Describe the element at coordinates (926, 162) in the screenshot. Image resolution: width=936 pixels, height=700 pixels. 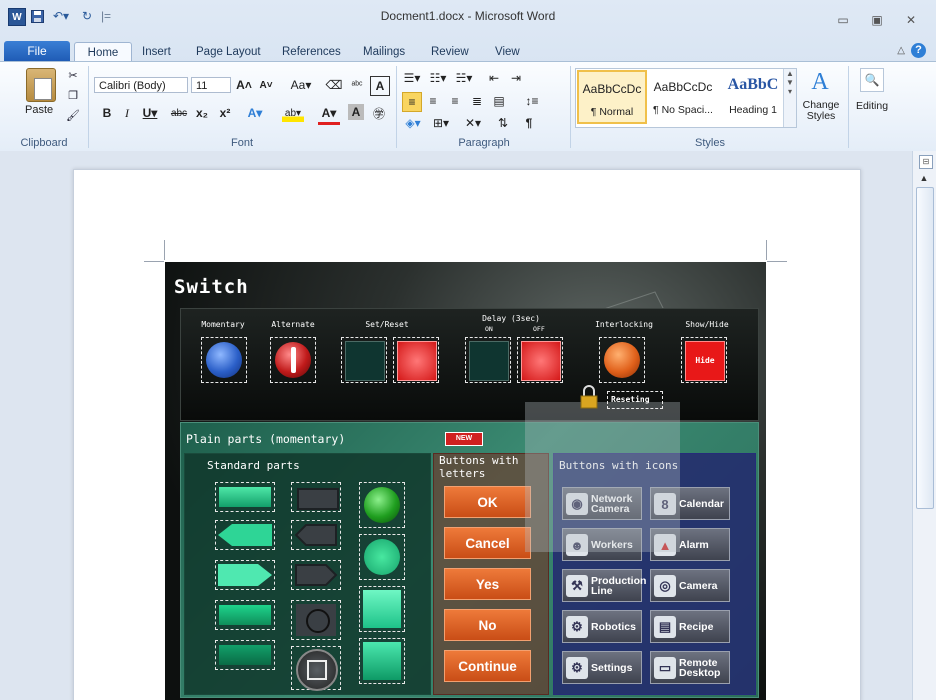
I see `view-ruler-icon: ⊟` at that location.